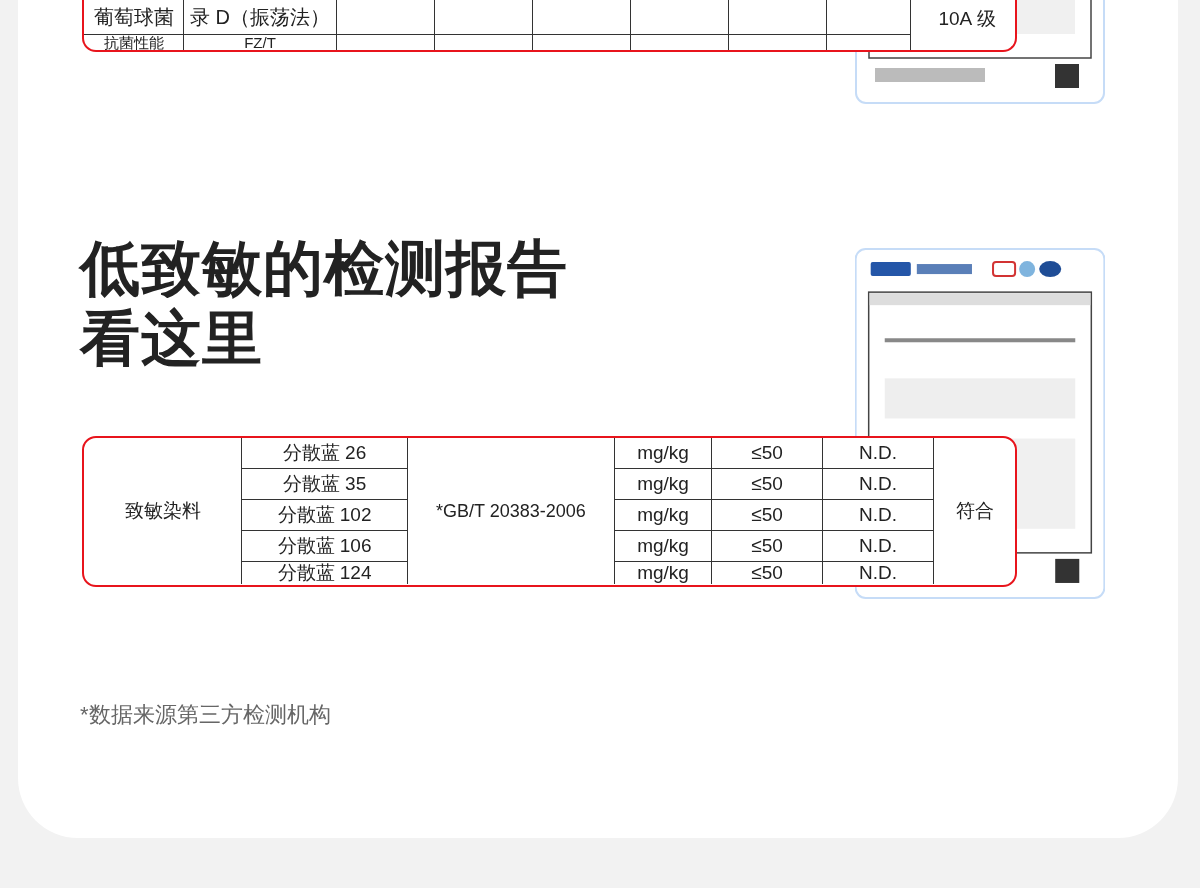 Image resolution: width=1200 pixels, height=888 pixels. I want to click on section-title: 看这里, so click(172, 339).